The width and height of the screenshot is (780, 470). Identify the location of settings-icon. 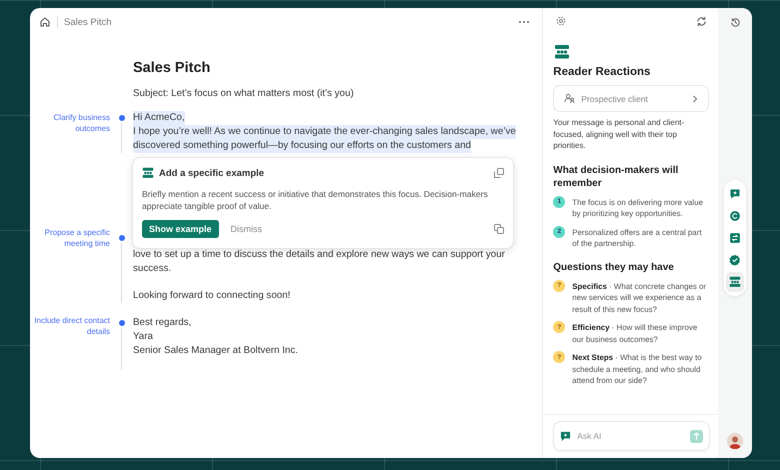
(561, 21).